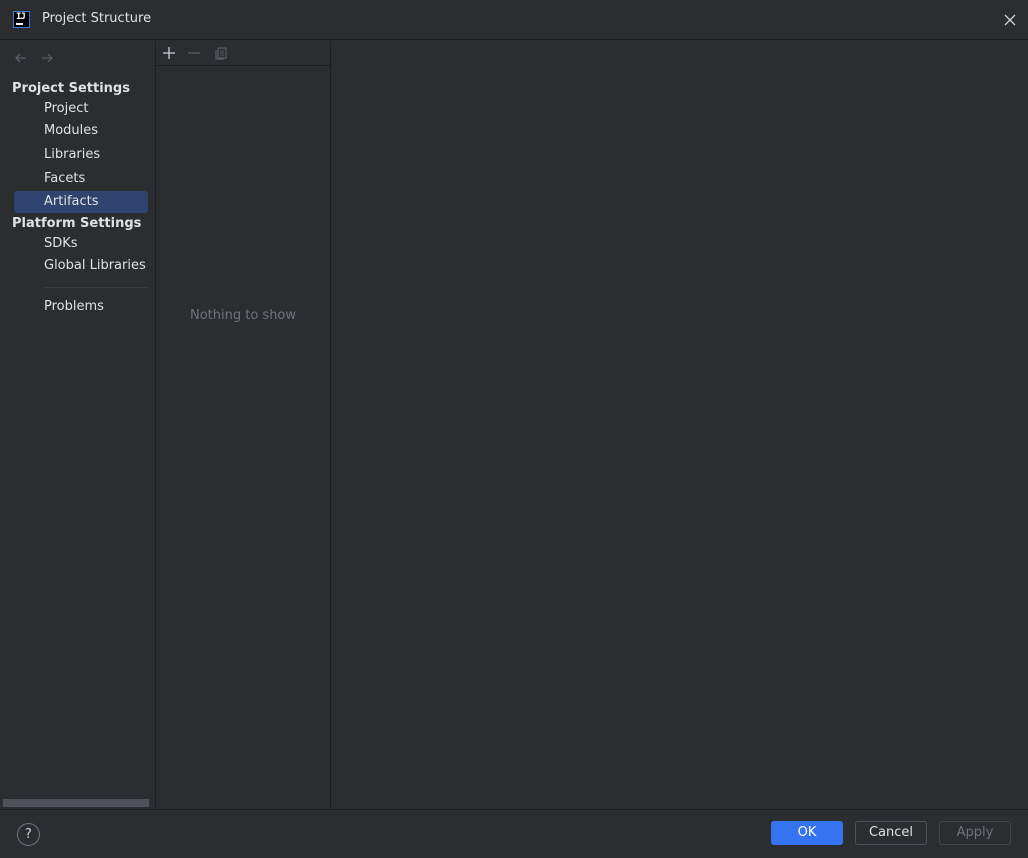 This screenshot has height=858, width=1028. I want to click on sidebar-item-modules: Modules, so click(81, 131).